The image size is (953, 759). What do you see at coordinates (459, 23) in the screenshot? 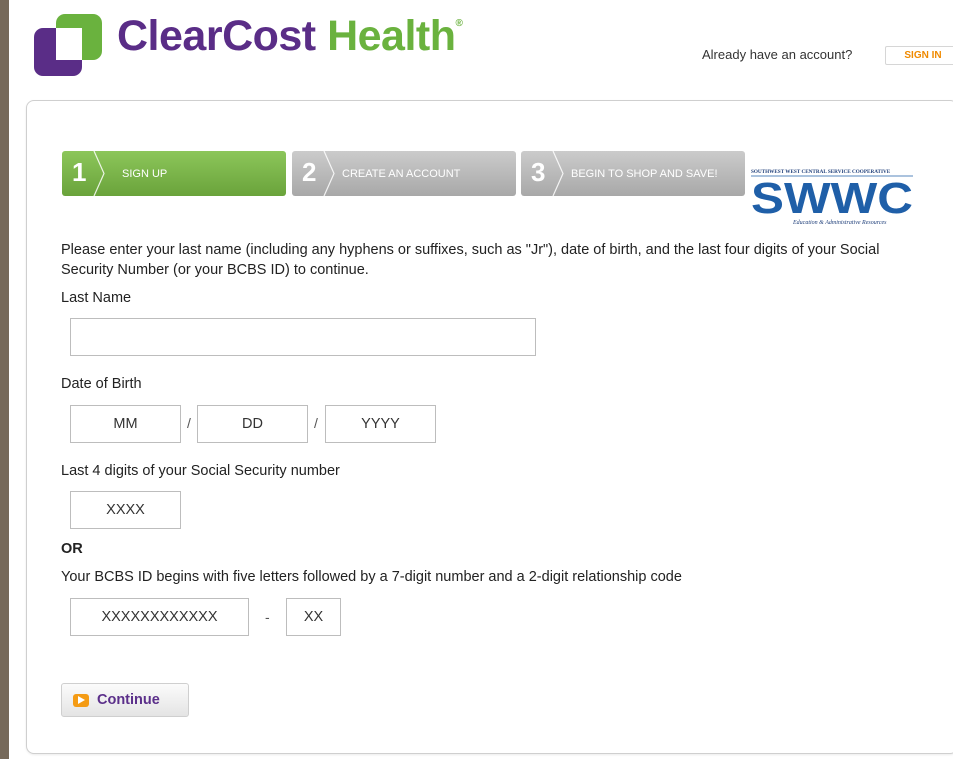
I see `registered-mark: ®` at bounding box center [459, 23].